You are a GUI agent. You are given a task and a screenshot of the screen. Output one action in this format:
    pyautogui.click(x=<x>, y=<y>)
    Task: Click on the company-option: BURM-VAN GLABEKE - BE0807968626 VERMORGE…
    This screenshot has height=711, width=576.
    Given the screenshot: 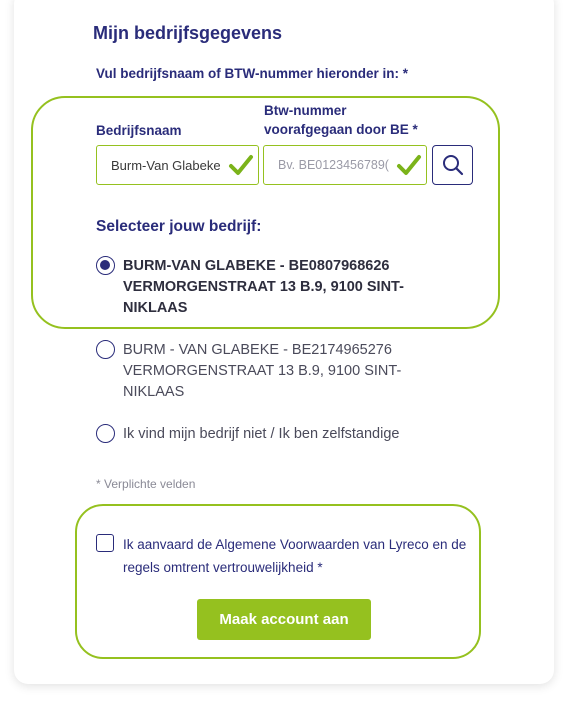 What is the action you would take?
    pyautogui.click(x=274, y=287)
    